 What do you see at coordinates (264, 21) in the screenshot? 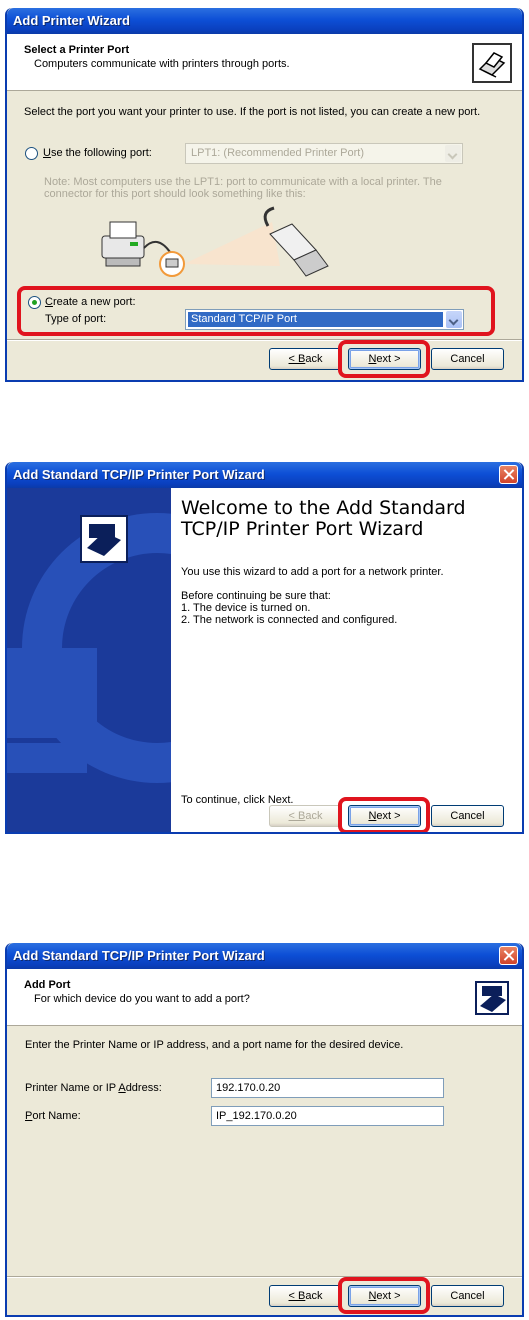
I see `window-title: Add Printer Wizard` at bounding box center [264, 21].